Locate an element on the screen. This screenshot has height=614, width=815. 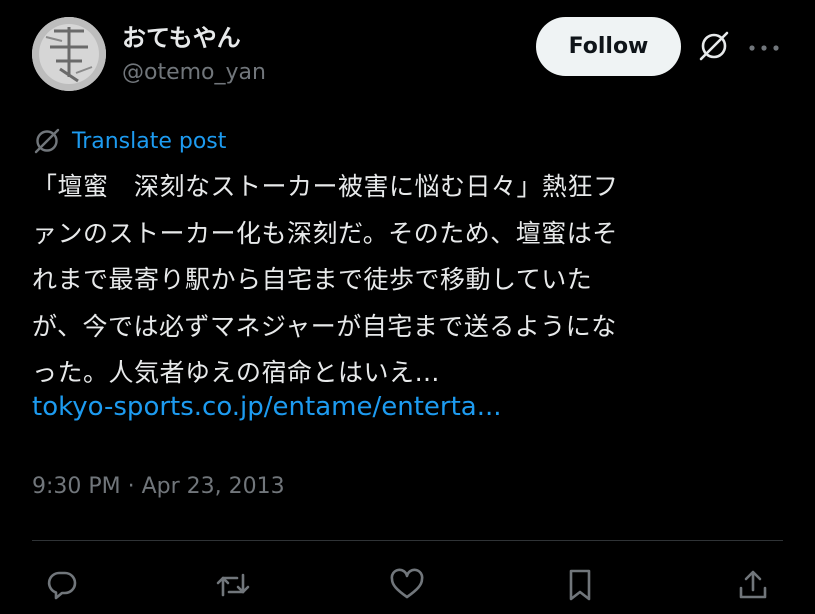
post-text-line: れまで最寄り駅から自宅まで徒歩で移動していた is located at coordinates (312, 279).